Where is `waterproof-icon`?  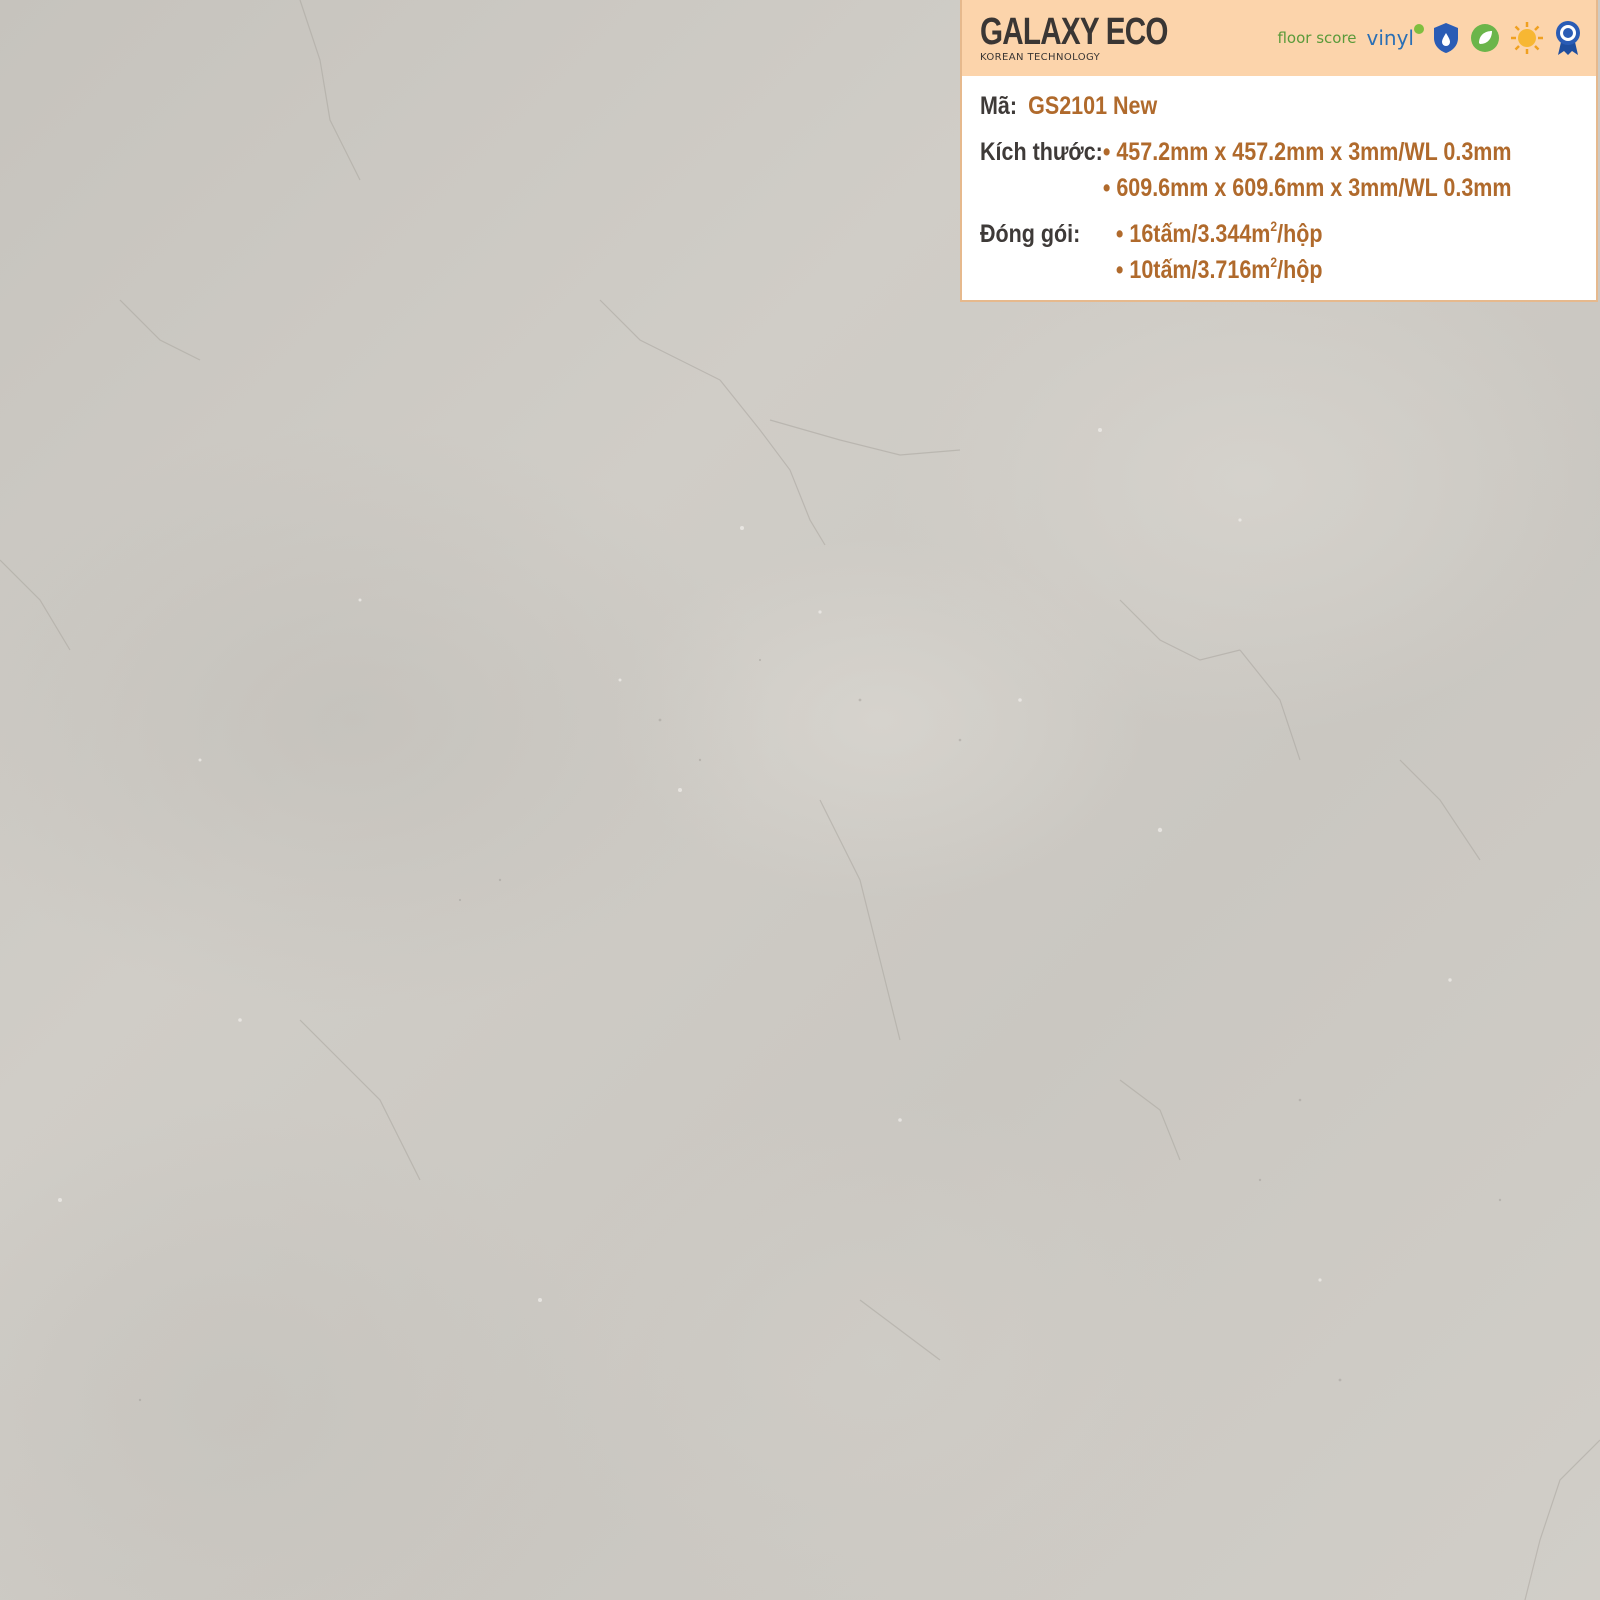
waterproof-icon is located at coordinates (1446, 38).